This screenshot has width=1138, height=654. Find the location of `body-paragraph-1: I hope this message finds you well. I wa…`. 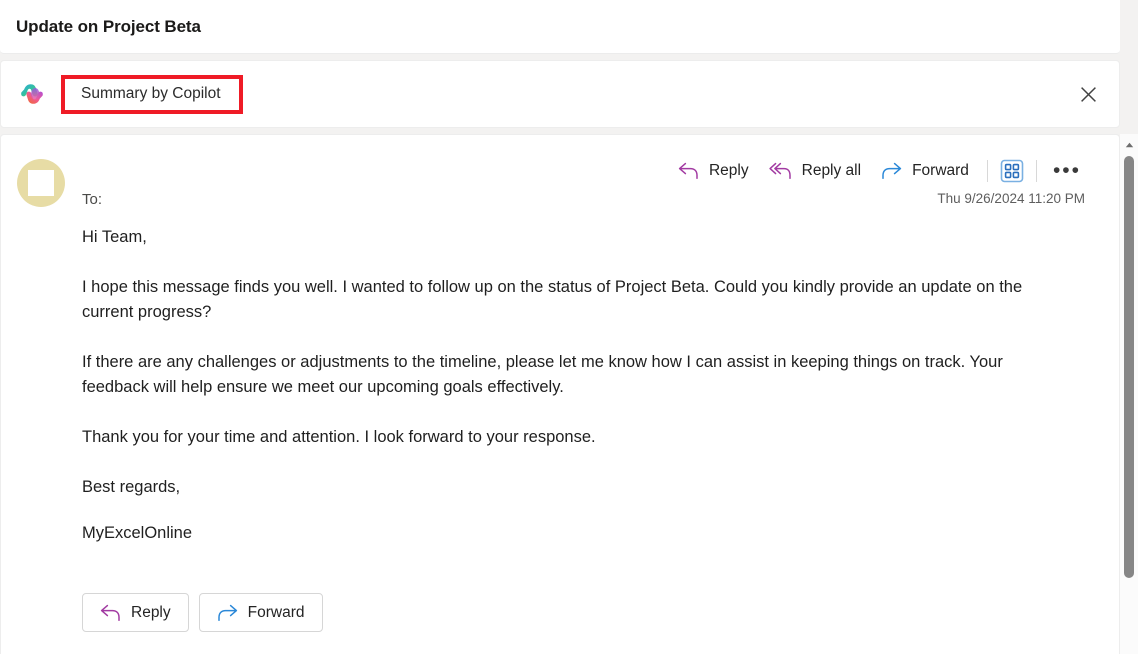

body-paragraph-1: I hope this message finds you well. I wa… is located at coordinates (552, 299).